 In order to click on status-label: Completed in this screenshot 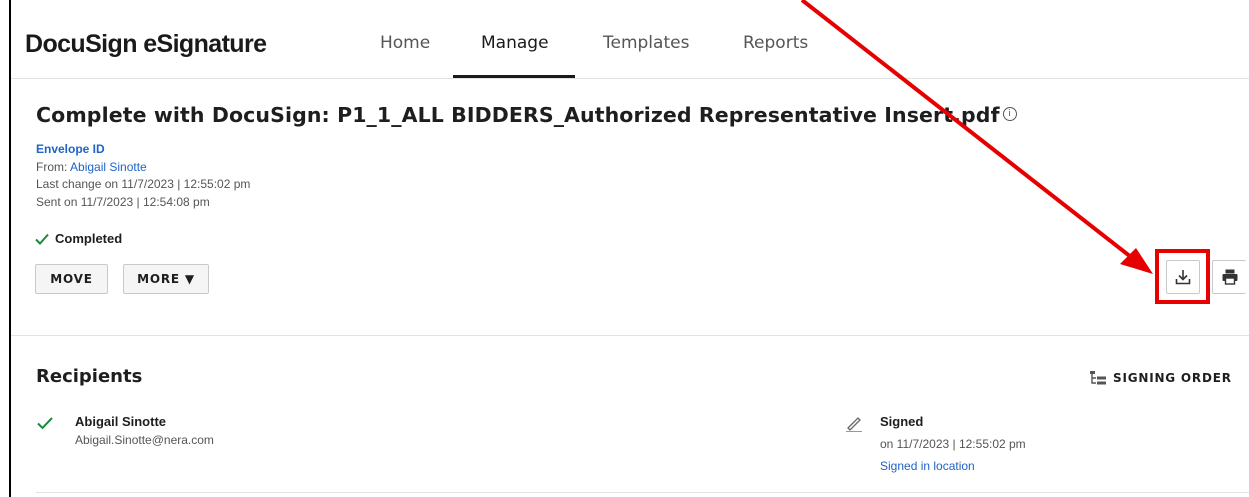, I will do `click(89, 238)`.